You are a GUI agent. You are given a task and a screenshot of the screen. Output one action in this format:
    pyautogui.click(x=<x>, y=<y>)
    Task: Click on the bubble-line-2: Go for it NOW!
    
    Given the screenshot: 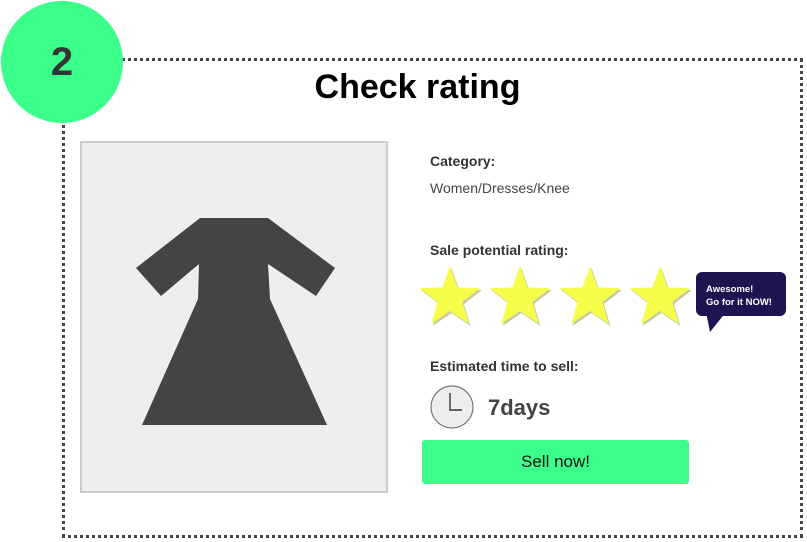 What is the action you would take?
    pyautogui.click(x=739, y=302)
    